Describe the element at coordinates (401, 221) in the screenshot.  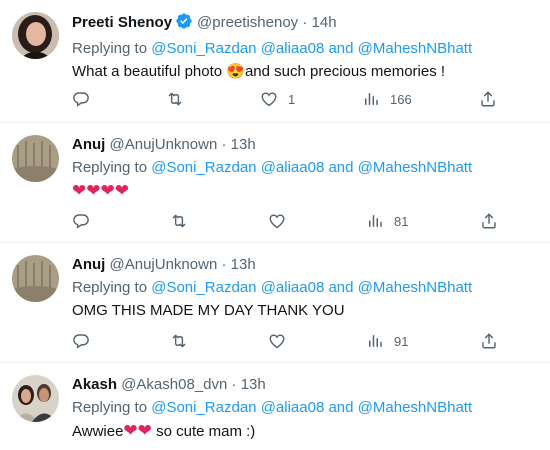
I see `view-count: 81` at that location.